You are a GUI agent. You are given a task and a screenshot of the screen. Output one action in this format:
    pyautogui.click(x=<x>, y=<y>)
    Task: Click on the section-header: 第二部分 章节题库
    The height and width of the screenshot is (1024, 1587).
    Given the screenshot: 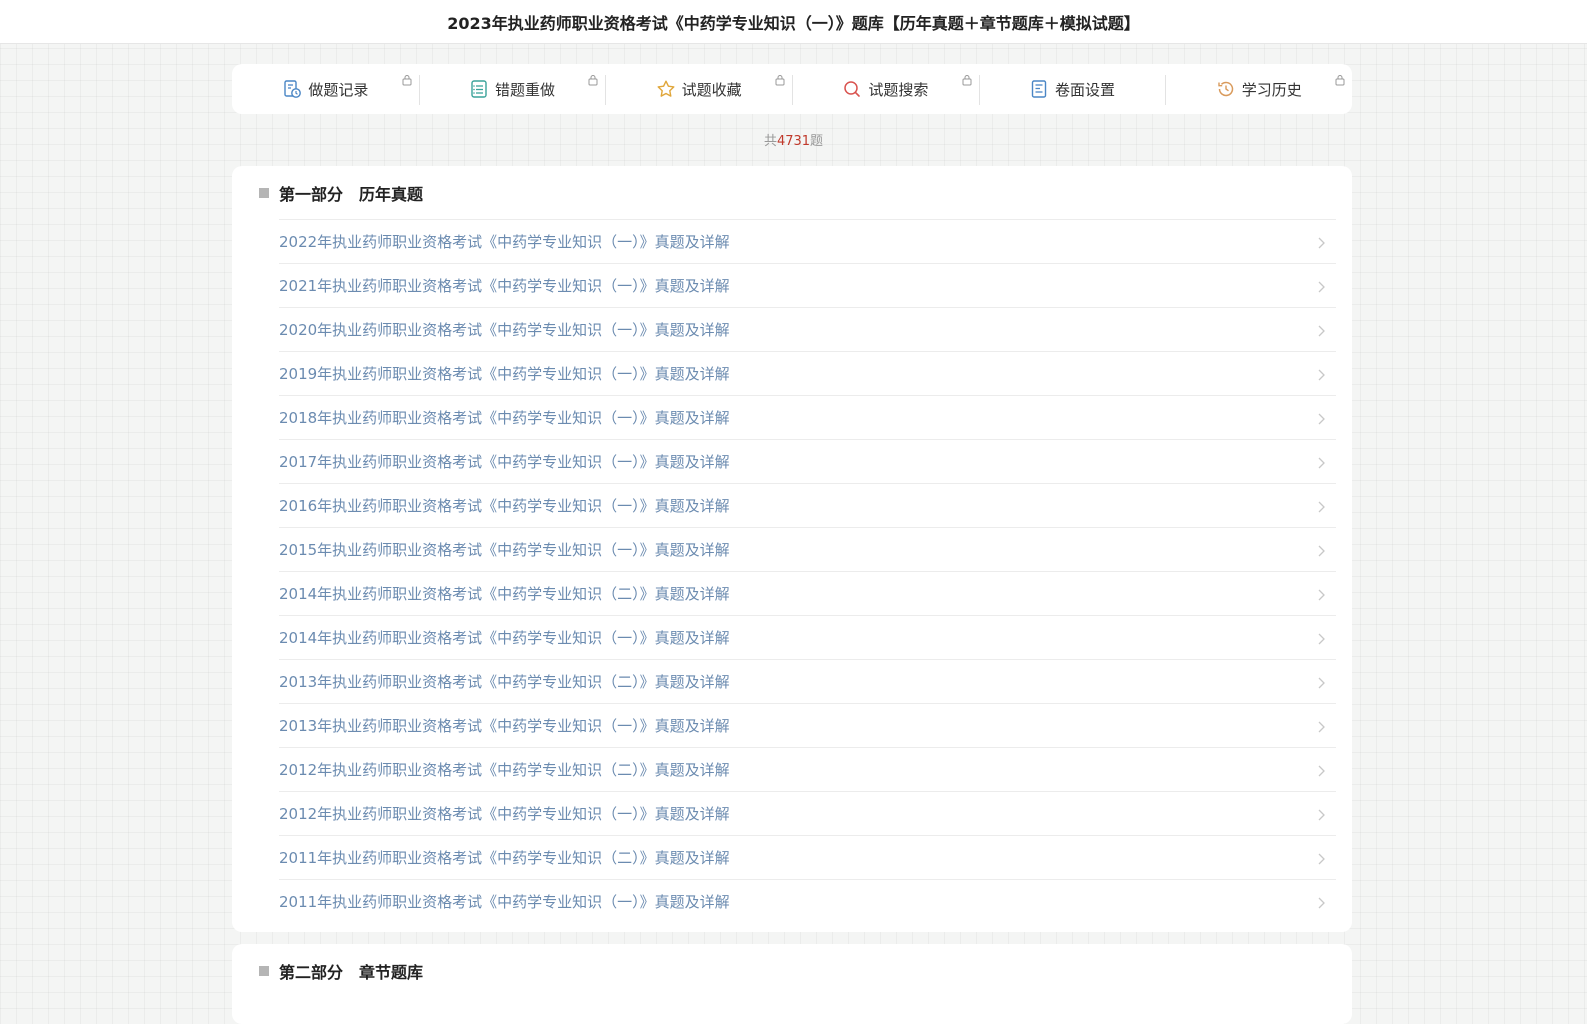 What is the action you would take?
    pyautogui.click(x=792, y=970)
    